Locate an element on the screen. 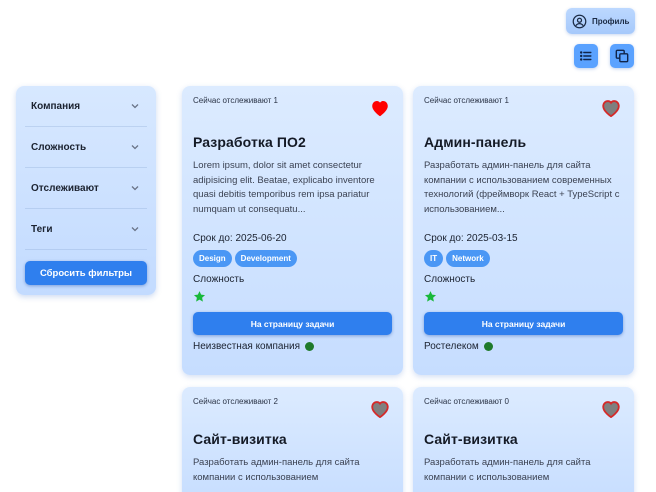  user-circle-icon is located at coordinates (579, 21).